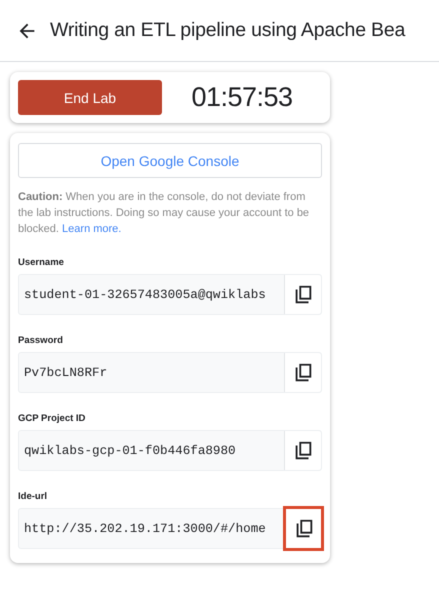 The width and height of the screenshot is (439, 603). Describe the element at coordinates (228, 30) in the screenshot. I see `page-title: Writing an ETL pipeline using Apache Bea` at that location.